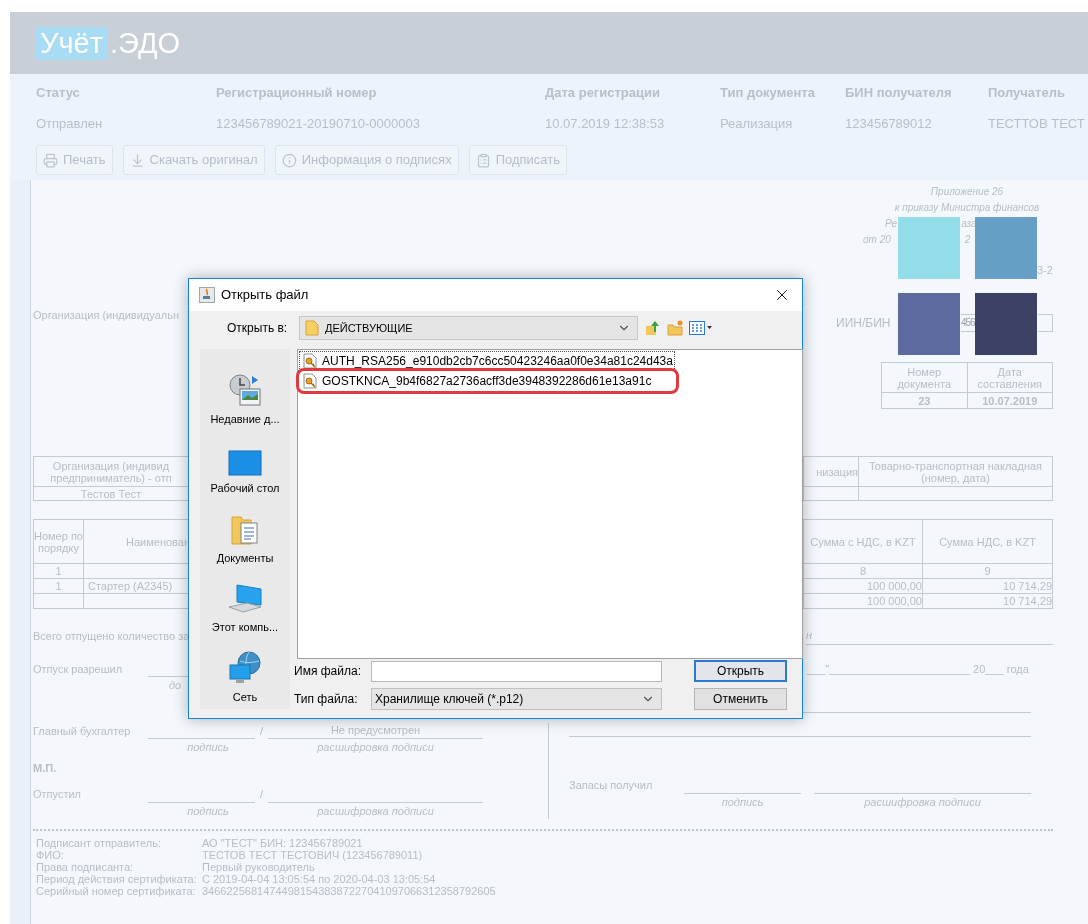  What do you see at coordinates (988, 542) in the screenshot?
I see `table-header: Сумма НДС, в KZT` at bounding box center [988, 542].